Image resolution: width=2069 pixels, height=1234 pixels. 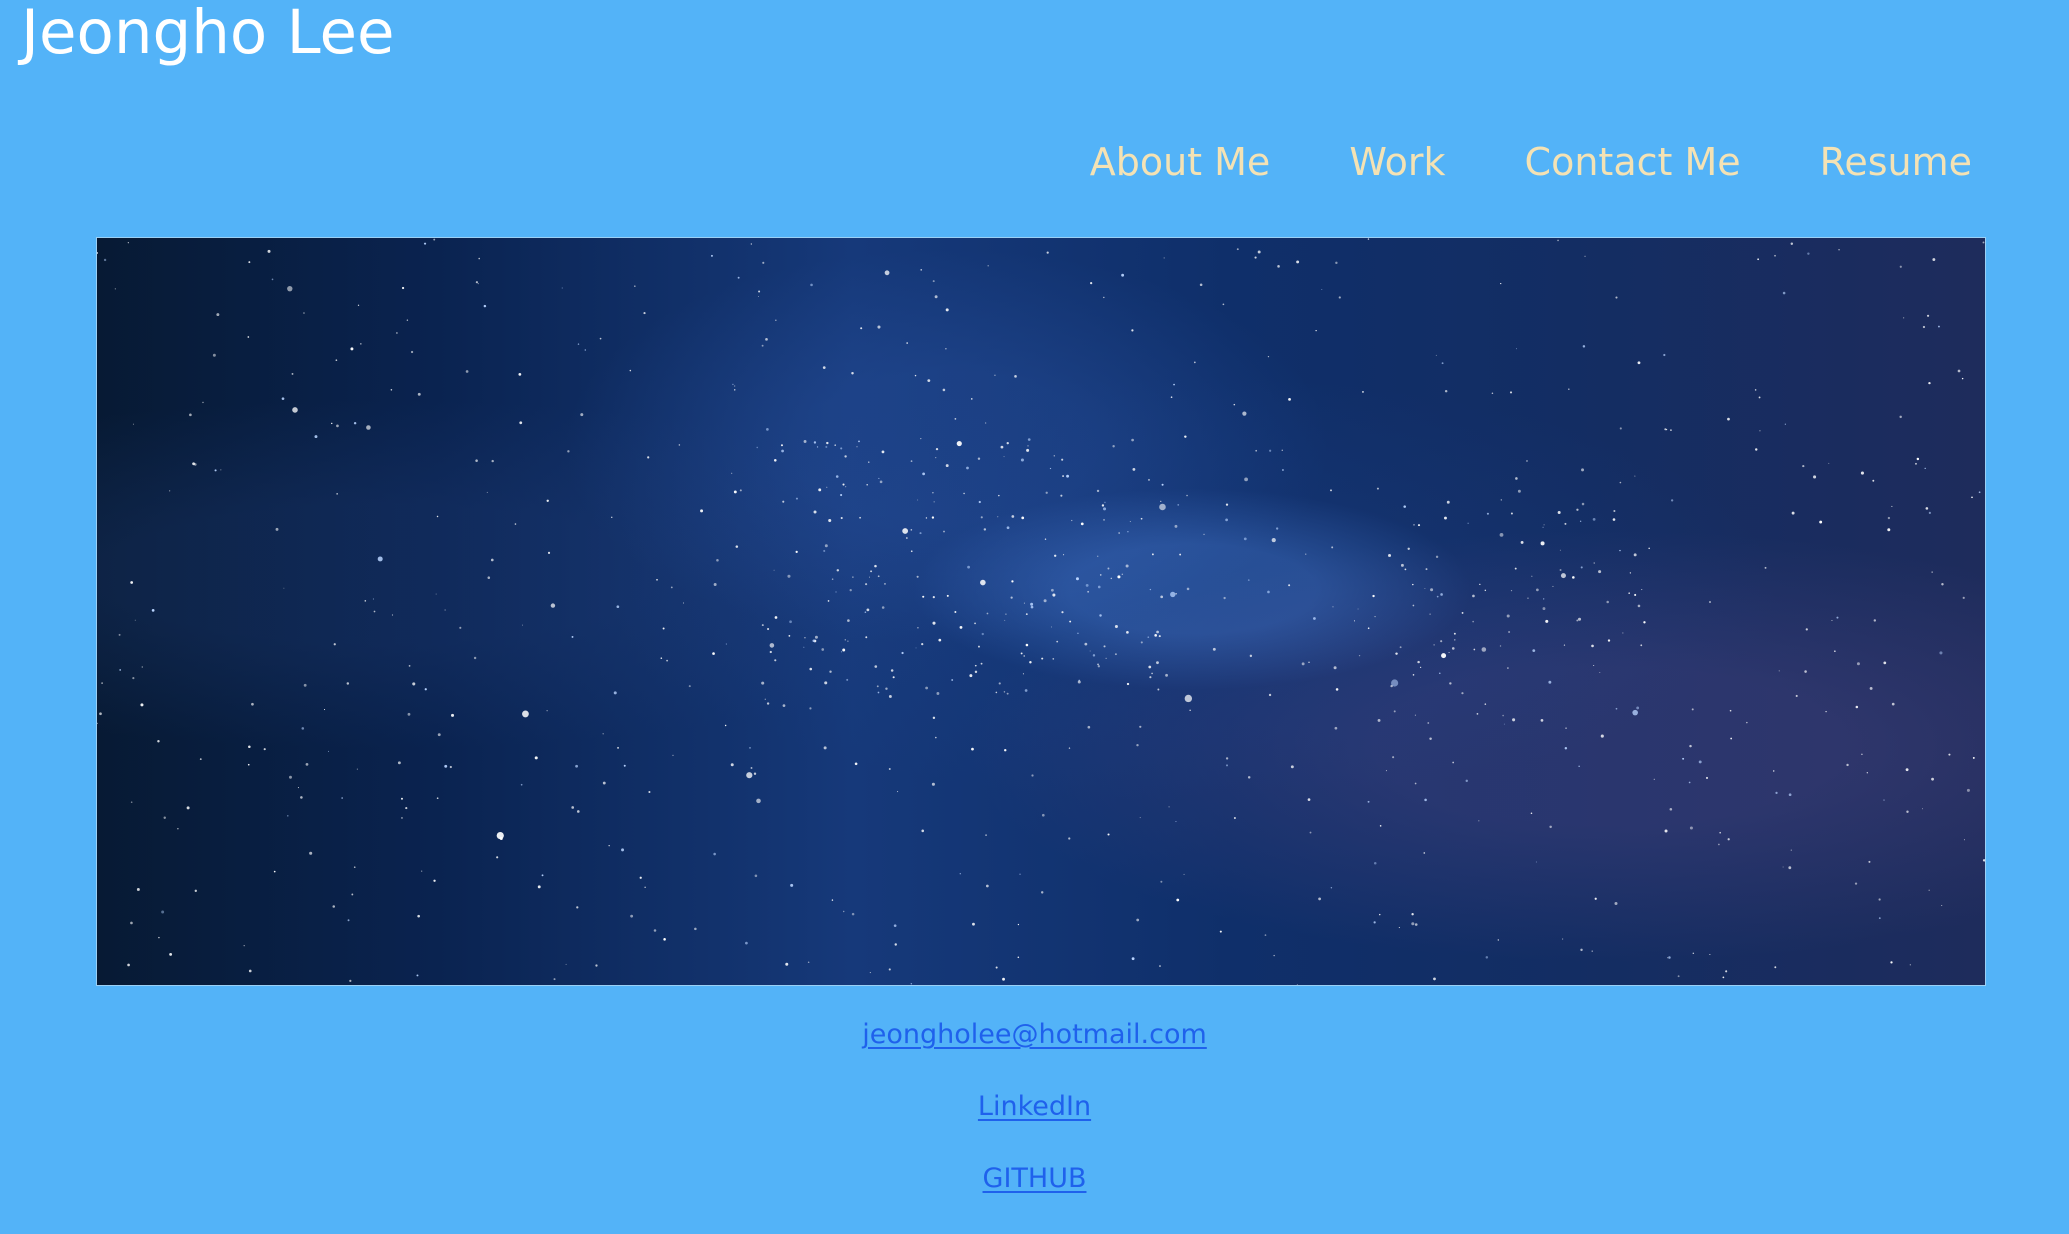 I want to click on github-link: GITHUB, so click(x=1034, y=1198).